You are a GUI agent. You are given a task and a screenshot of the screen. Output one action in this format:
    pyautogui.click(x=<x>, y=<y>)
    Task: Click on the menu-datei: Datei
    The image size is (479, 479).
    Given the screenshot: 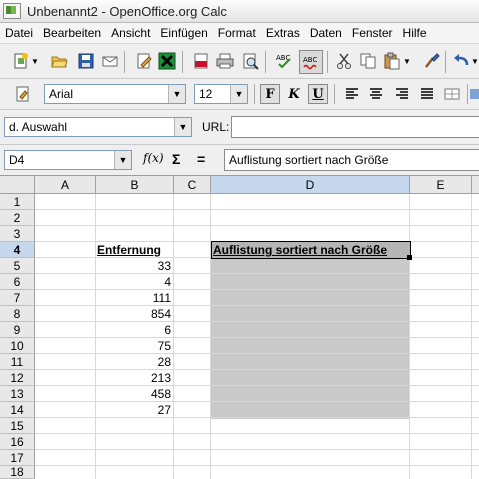 What is the action you would take?
    pyautogui.click(x=19, y=33)
    